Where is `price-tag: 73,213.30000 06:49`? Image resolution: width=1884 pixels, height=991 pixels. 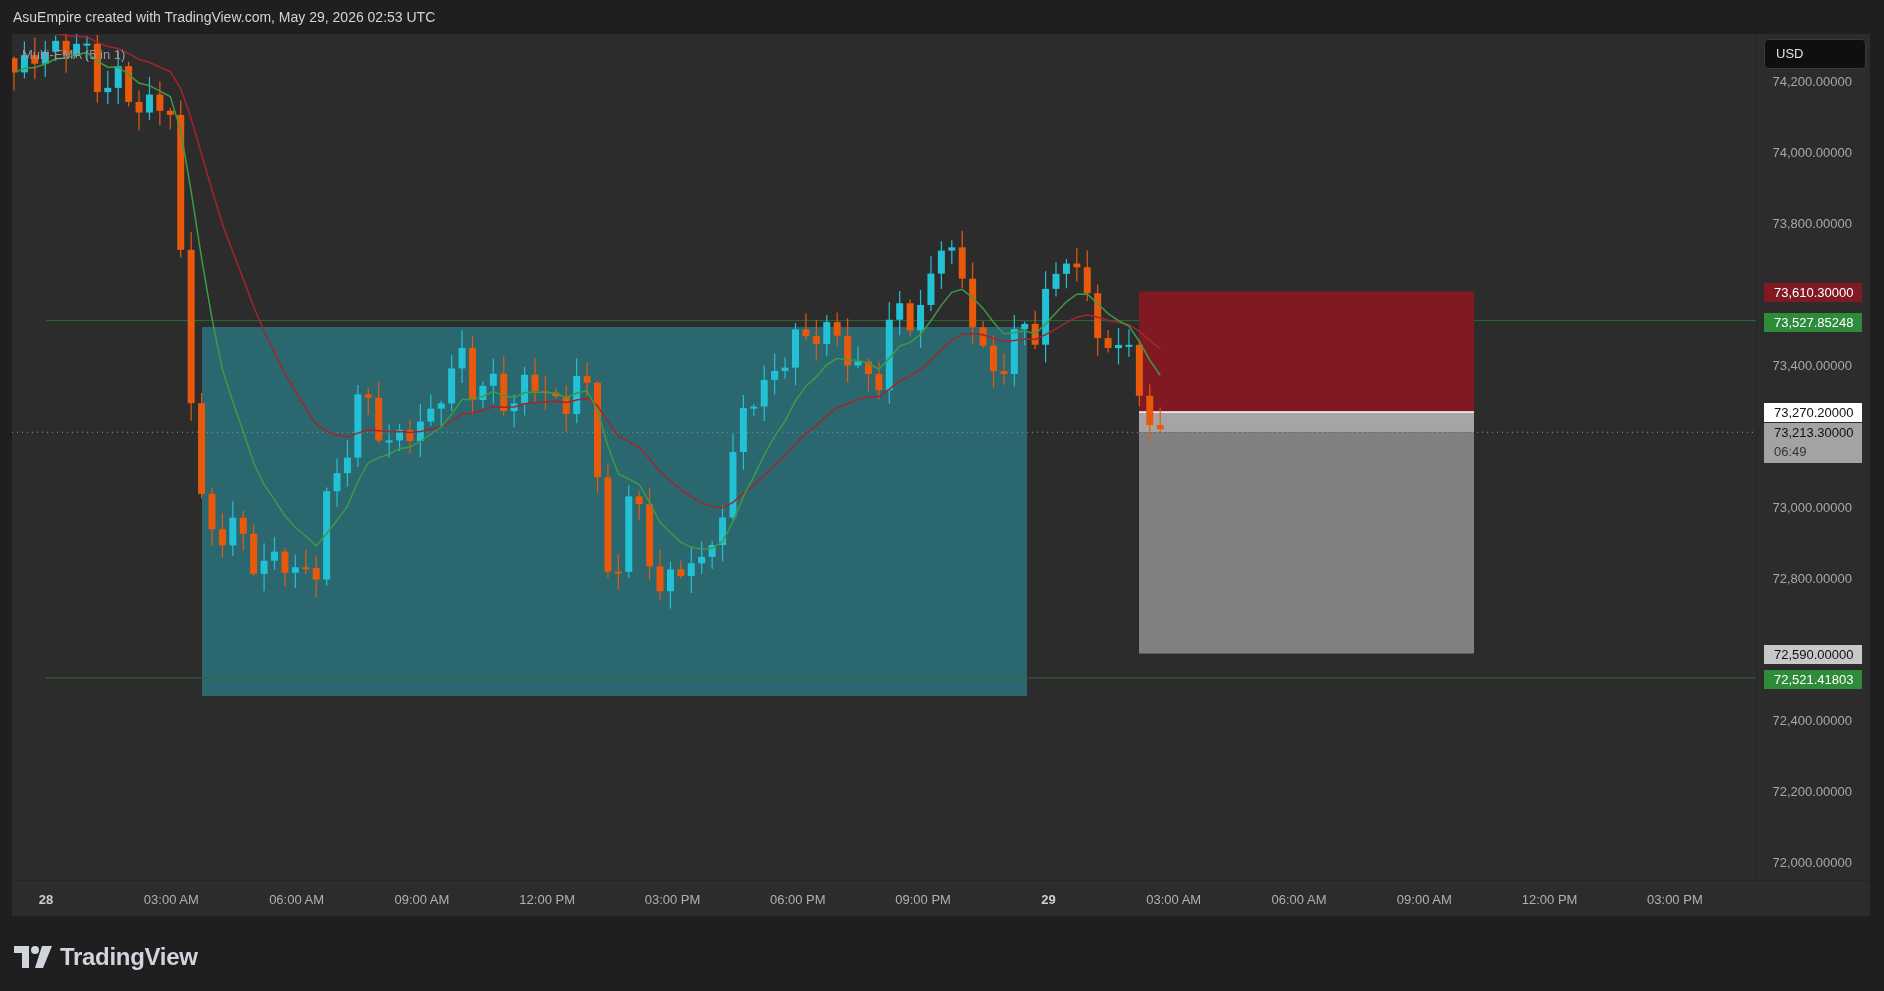 price-tag: 73,213.30000 06:49 is located at coordinates (1813, 443).